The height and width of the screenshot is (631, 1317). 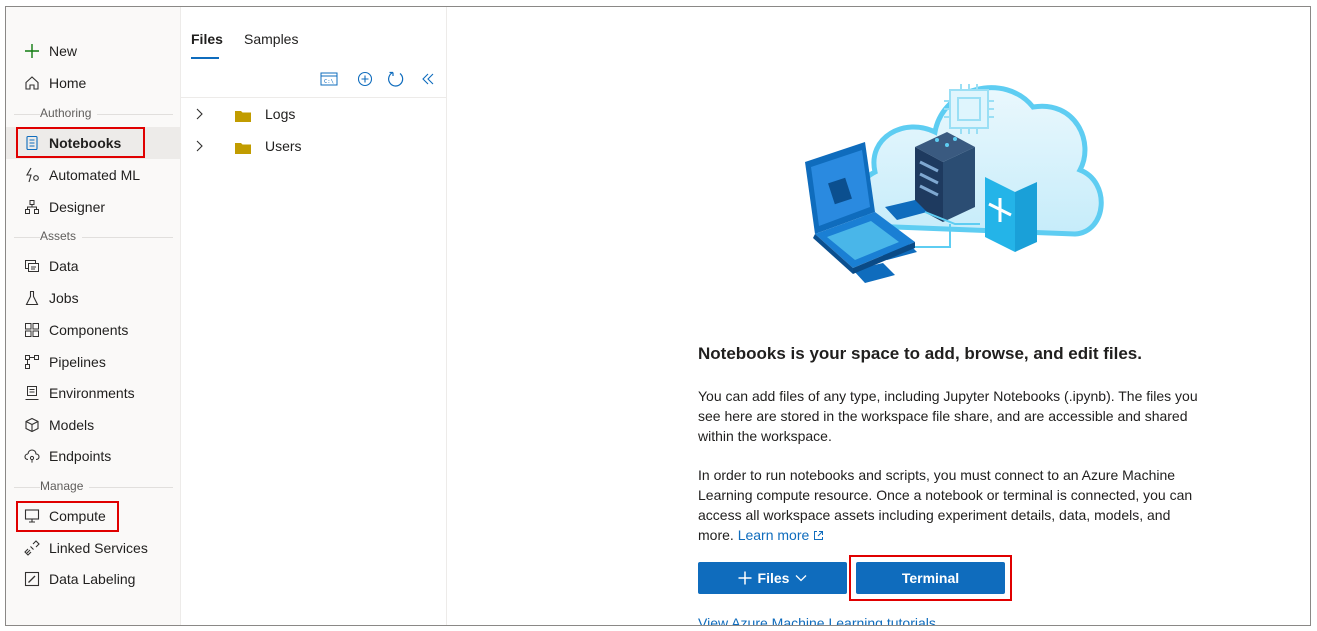 What do you see at coordinates (93, 298) in the screenshot?
I see `nav-jobs: Jobs` at bounding box center [93, 298].